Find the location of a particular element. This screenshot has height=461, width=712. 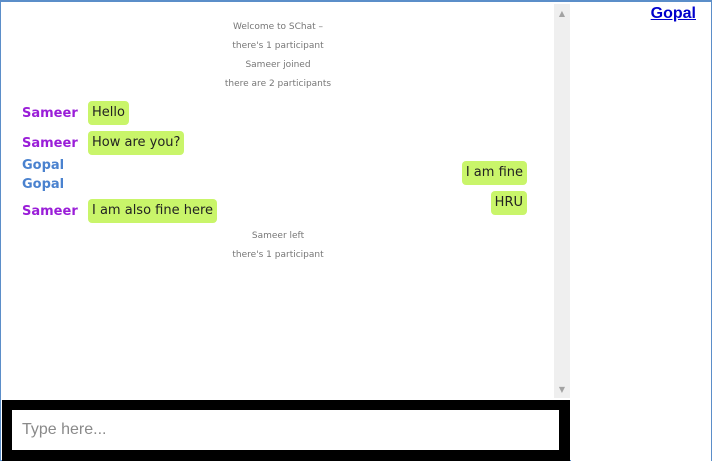

current-user-link: Gopal is located at coordinates (673, 14).